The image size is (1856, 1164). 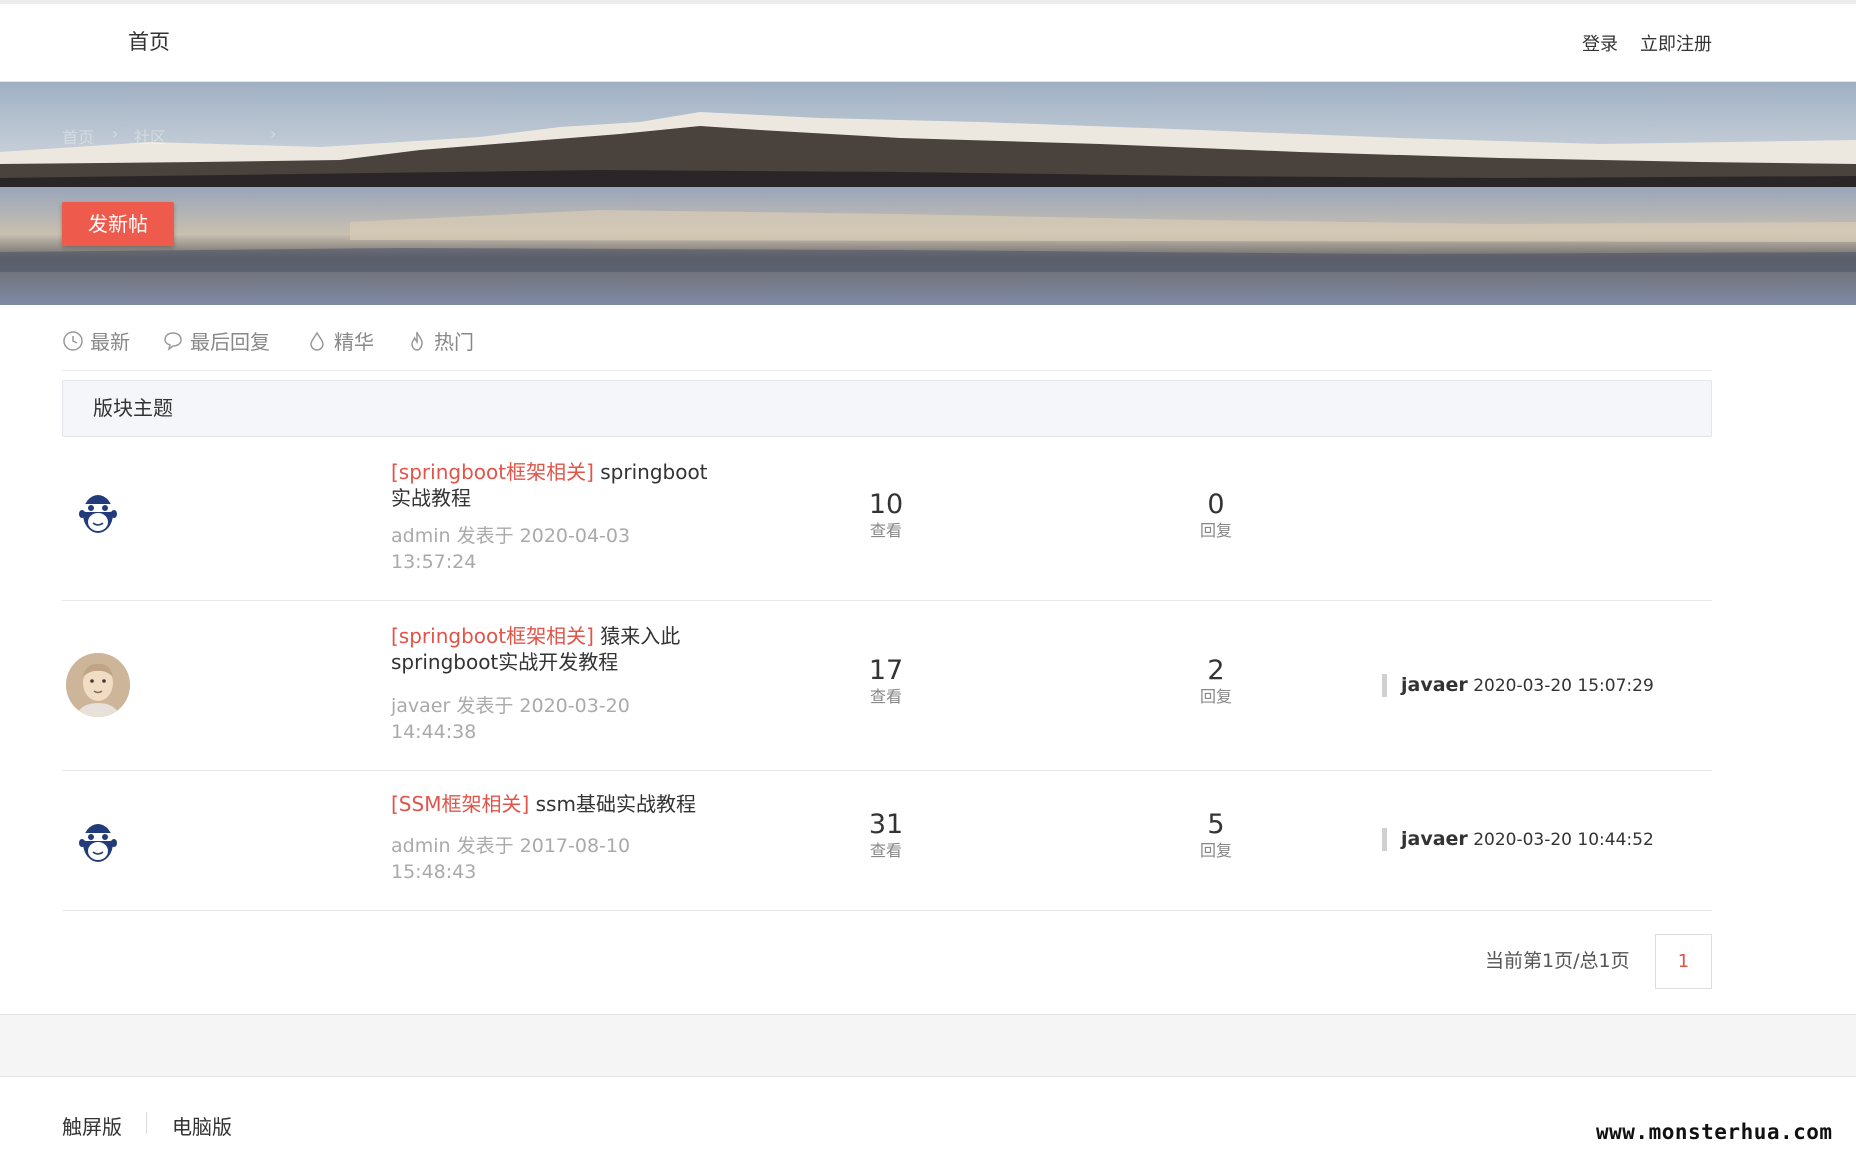 What do you see at coordinates (417, 341) in the screenshot?
I see `flame-icon` at bounding box center [417, 341].